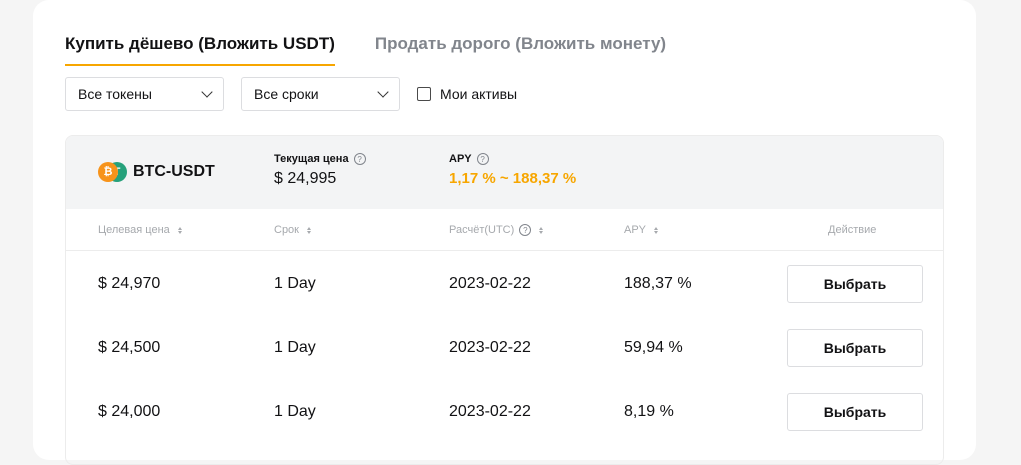  What do you see at coordinates (479, 94) in the screenshot?
I see `my-assets-label: Мои активы` at bounding box center [479, 94].